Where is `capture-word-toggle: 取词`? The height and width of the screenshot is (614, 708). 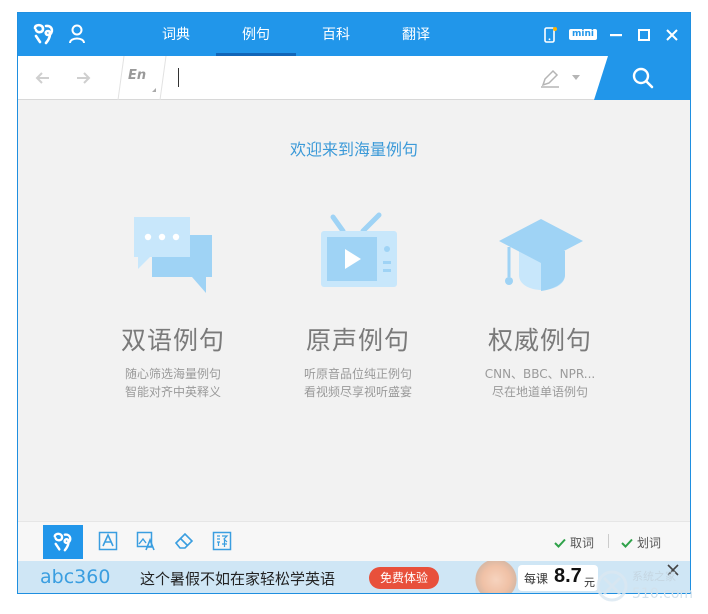
capture-word-toggle: 取词 is located at coordinates (574, 542).